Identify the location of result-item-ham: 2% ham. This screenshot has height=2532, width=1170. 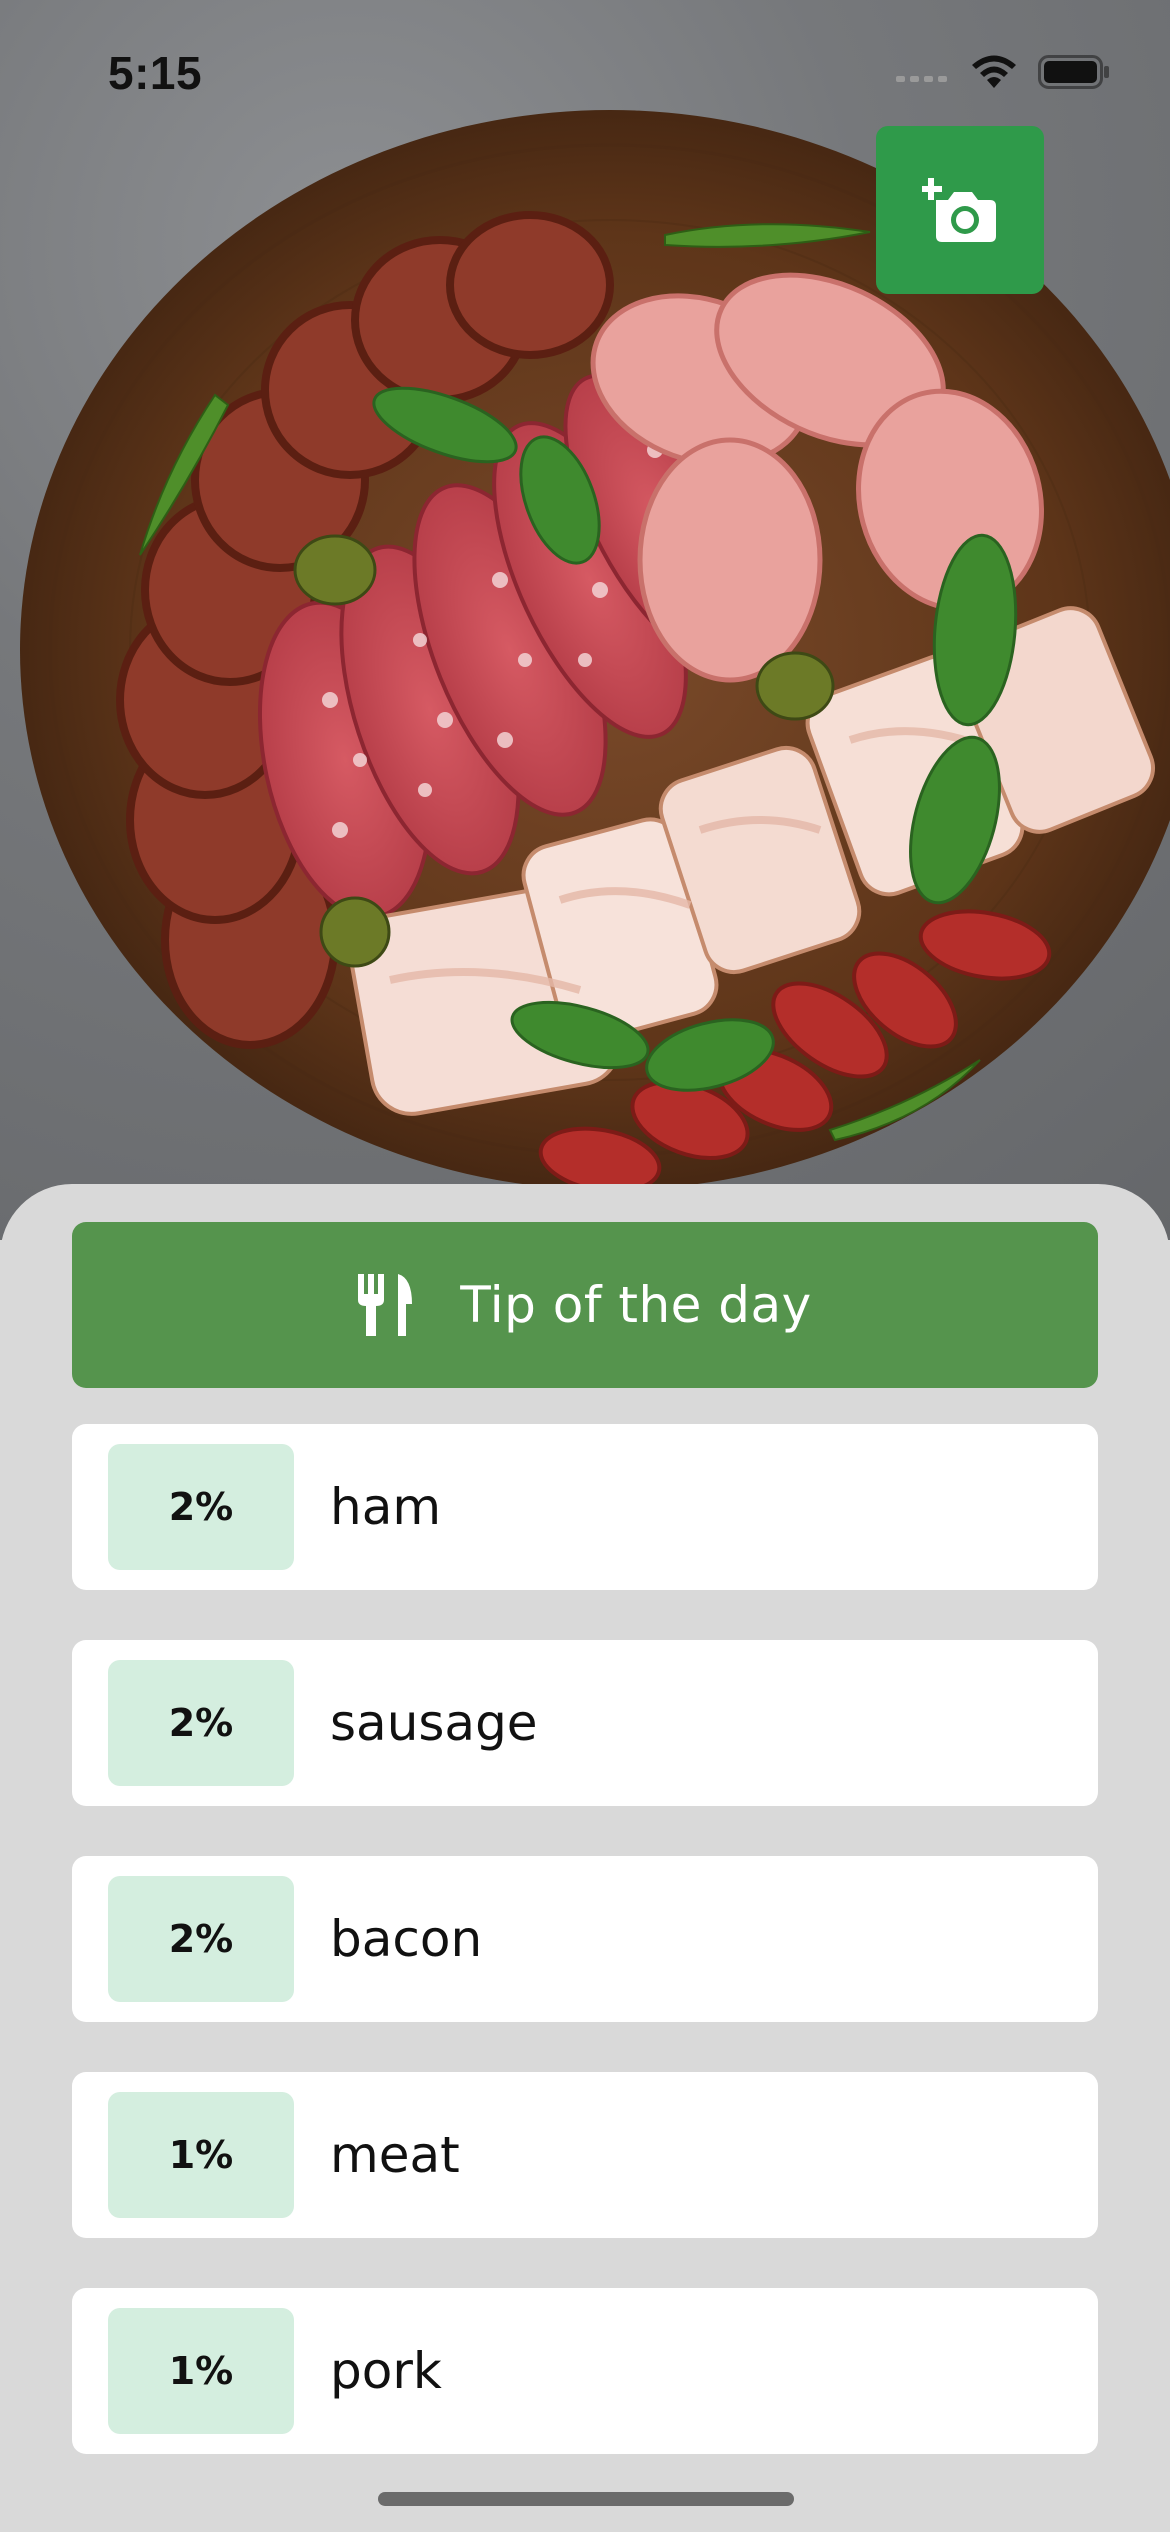
(585, 1507).